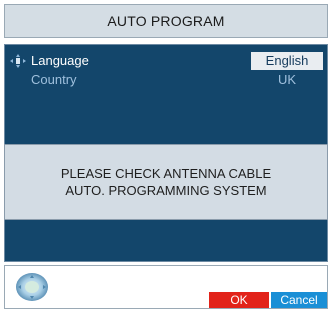  What do you see at coordinates (166, 80) in the screenshot?
I see `country-row: Country UK` at bounding box center [166, 80].